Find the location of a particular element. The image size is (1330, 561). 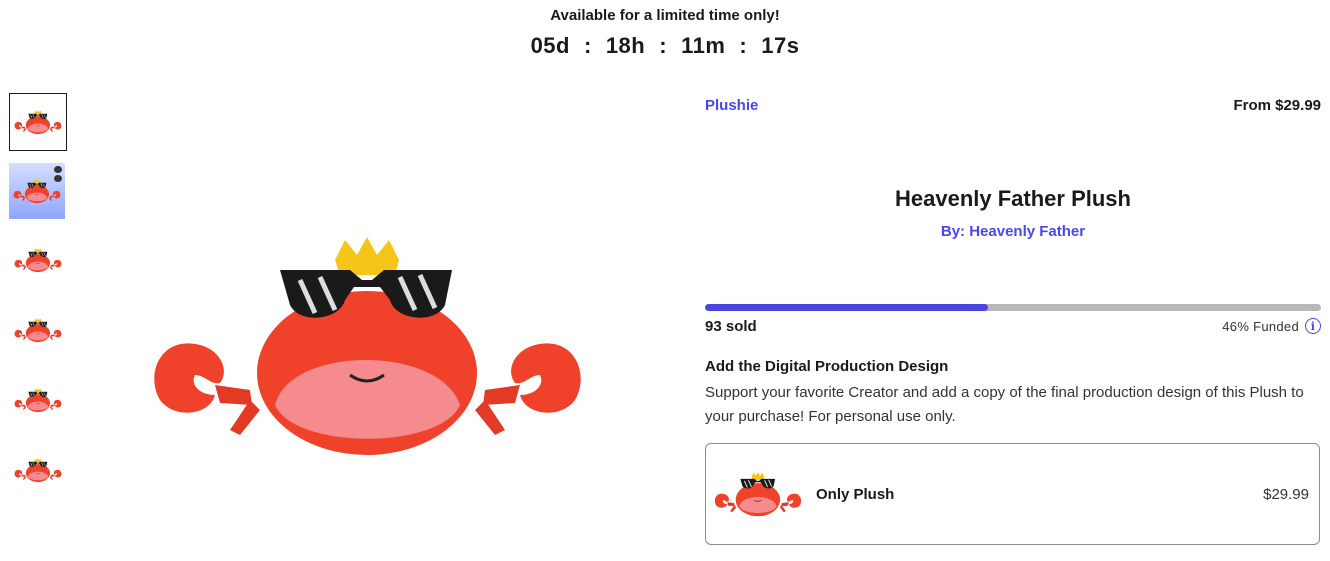

funded-status: 46% Funded i is located at coordinates (1271, 326).